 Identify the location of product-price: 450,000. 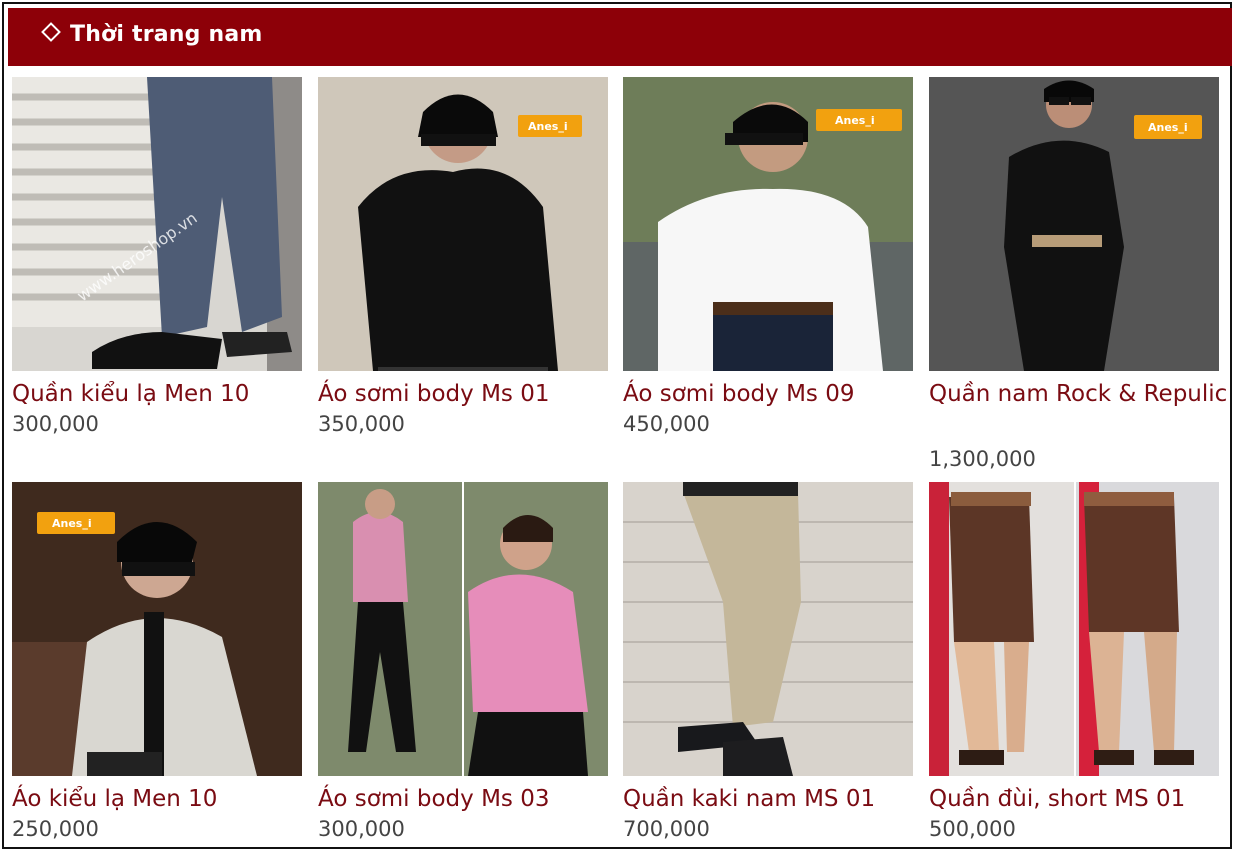
(666, 424).